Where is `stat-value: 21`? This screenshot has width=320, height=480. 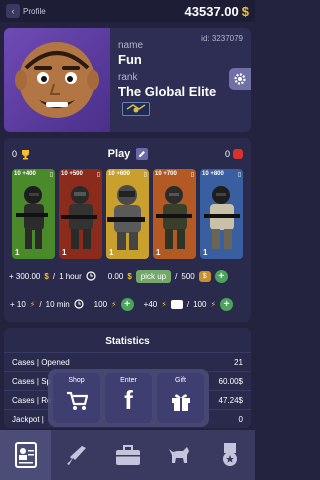 stat-value: 21 is located at coordinates (238, 362).